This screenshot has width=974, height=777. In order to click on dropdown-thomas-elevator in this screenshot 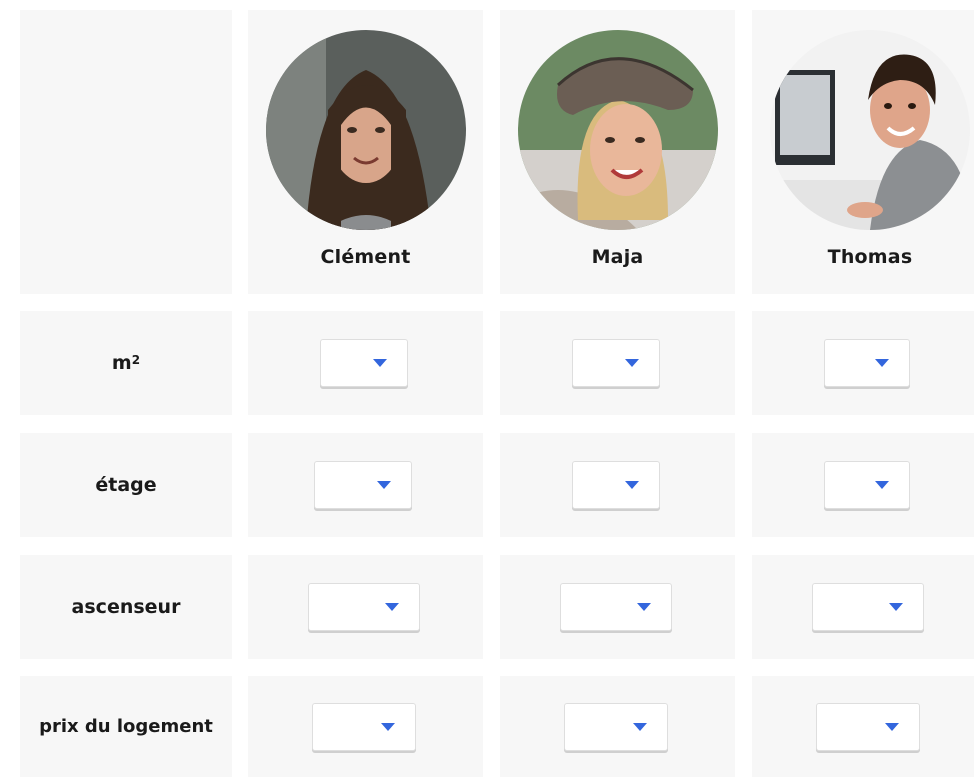, I will do `click(868, 607)`.